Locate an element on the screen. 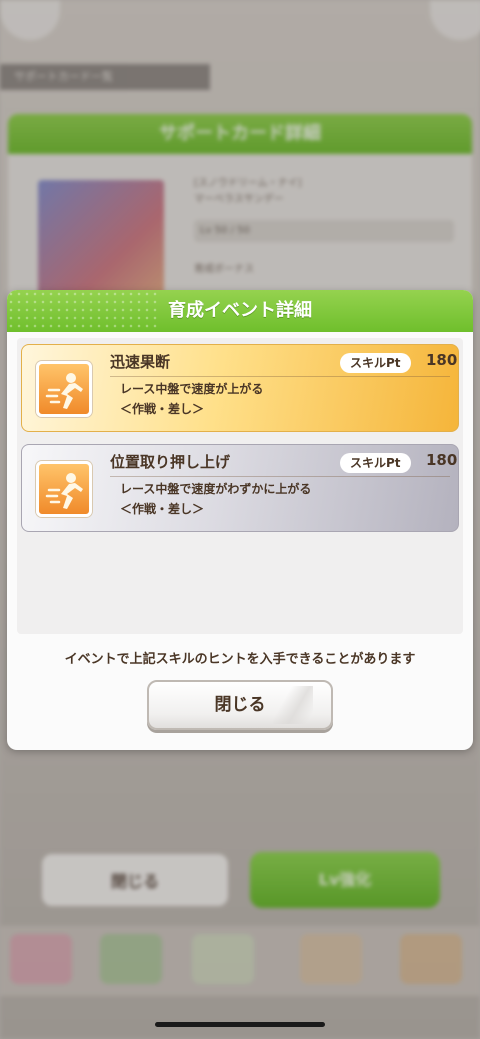 Image resolution: width=480 pixels, height=1039 pixels. dialog-title: 育成イベント詳細 is located at coordinates (240, 310).